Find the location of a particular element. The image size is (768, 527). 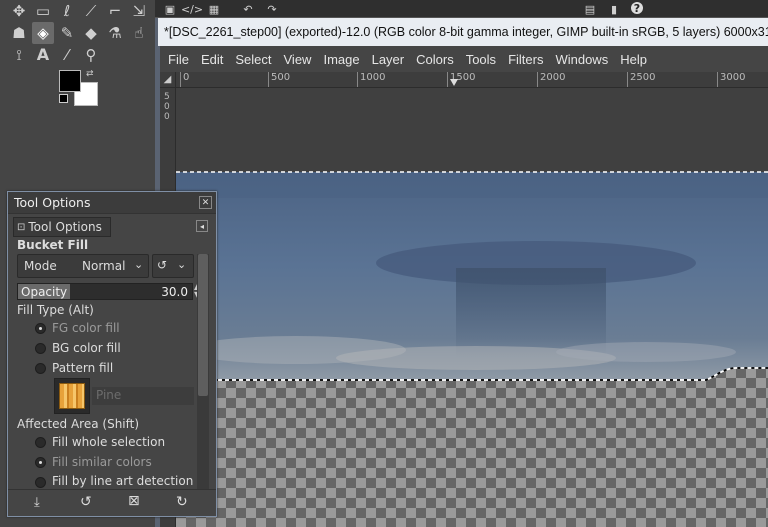

menu-layer: Layer is located at coordinates (388, 59).